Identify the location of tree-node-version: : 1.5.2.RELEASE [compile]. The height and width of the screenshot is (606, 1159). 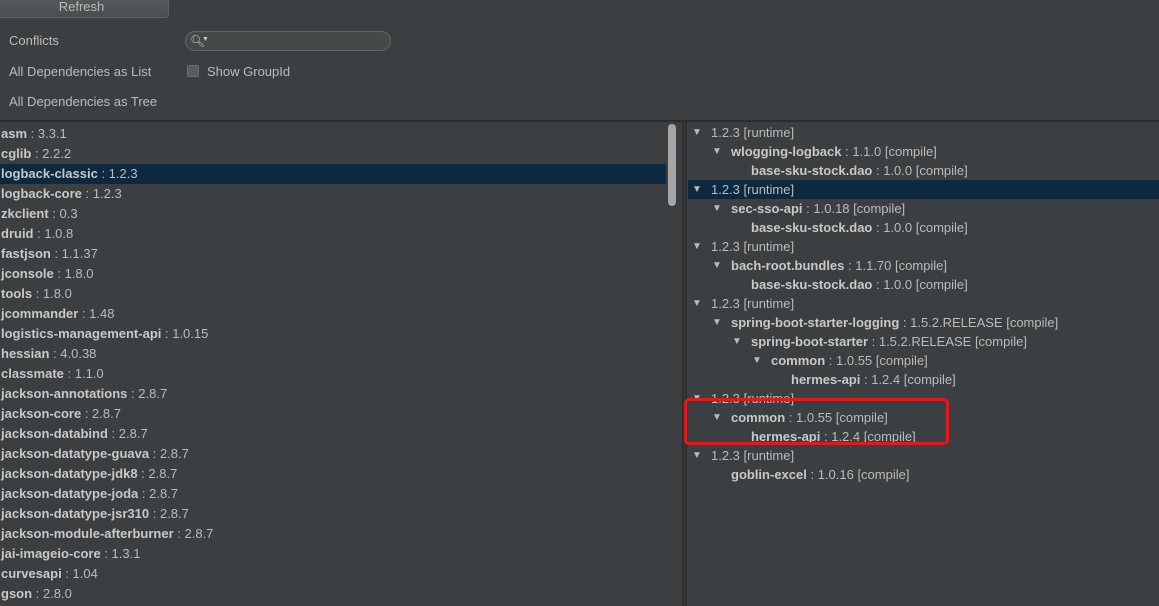
(979, 322).